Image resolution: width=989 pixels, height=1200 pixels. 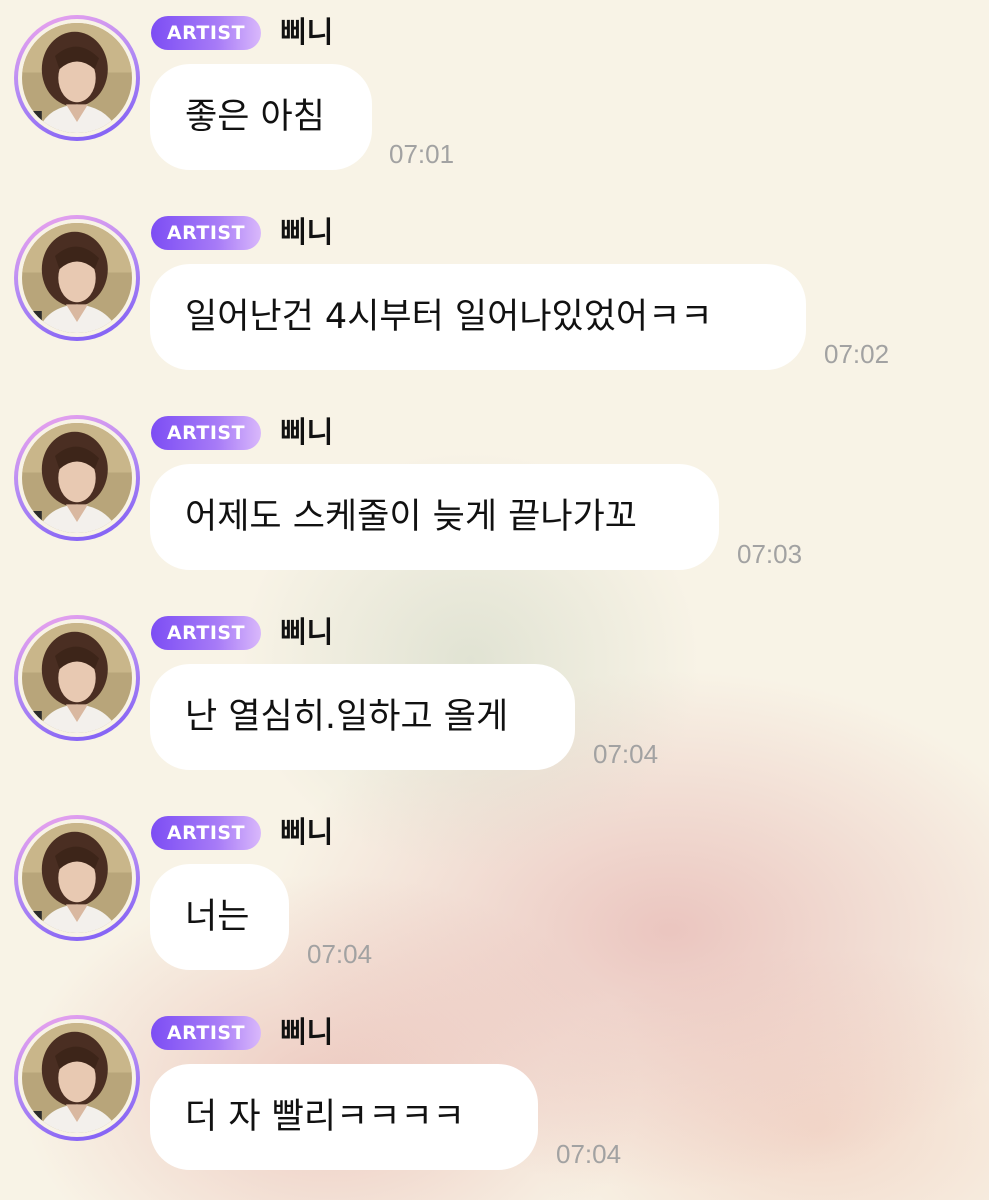 I want to click on message-bubble: 일어난건 4시부터 일어나있었어ㅋㅋ, so click(x=478, y=317).